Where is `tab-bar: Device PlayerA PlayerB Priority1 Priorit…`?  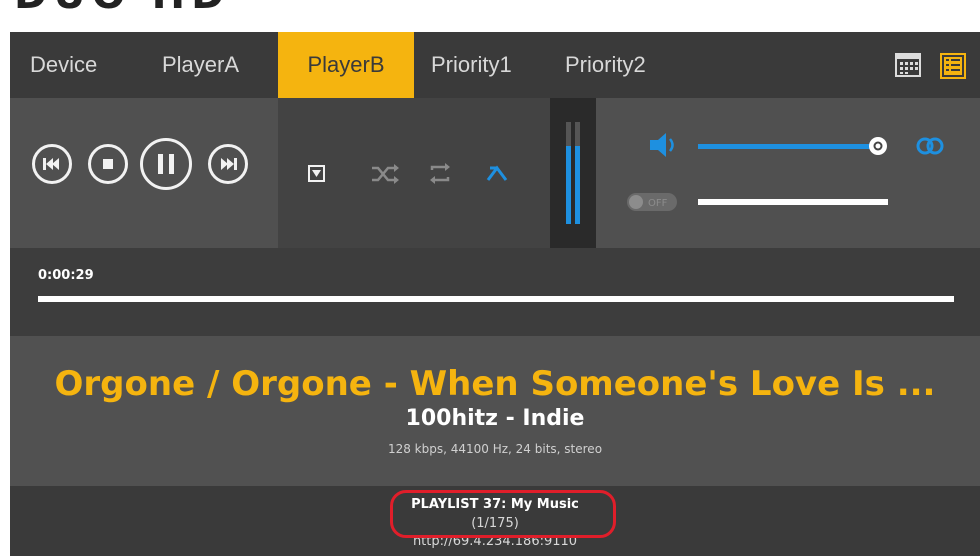 tab-bar: Device PlayerA PlayerB Priority1 Priorit… is located at coordinates (495, 65).